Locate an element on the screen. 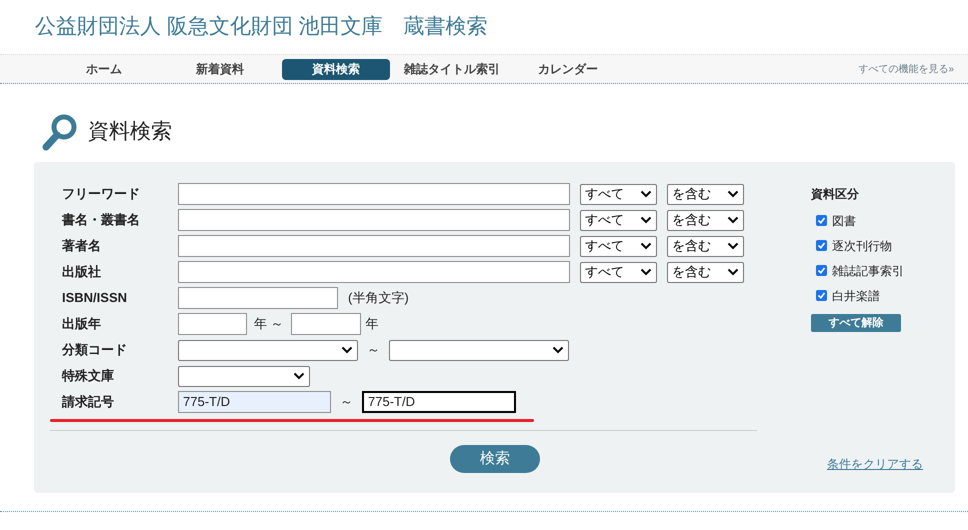  field-label: 出版社 is located at coordinates (82, 272).